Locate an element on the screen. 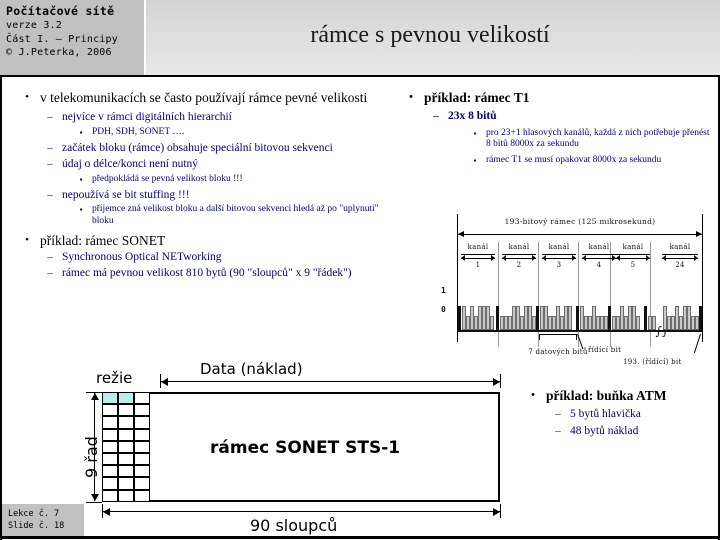 Image resolution: width=720 pixels, height=540 pixels. sonet-payload-label: Data (náklad) is located at coordinates (251, 369).